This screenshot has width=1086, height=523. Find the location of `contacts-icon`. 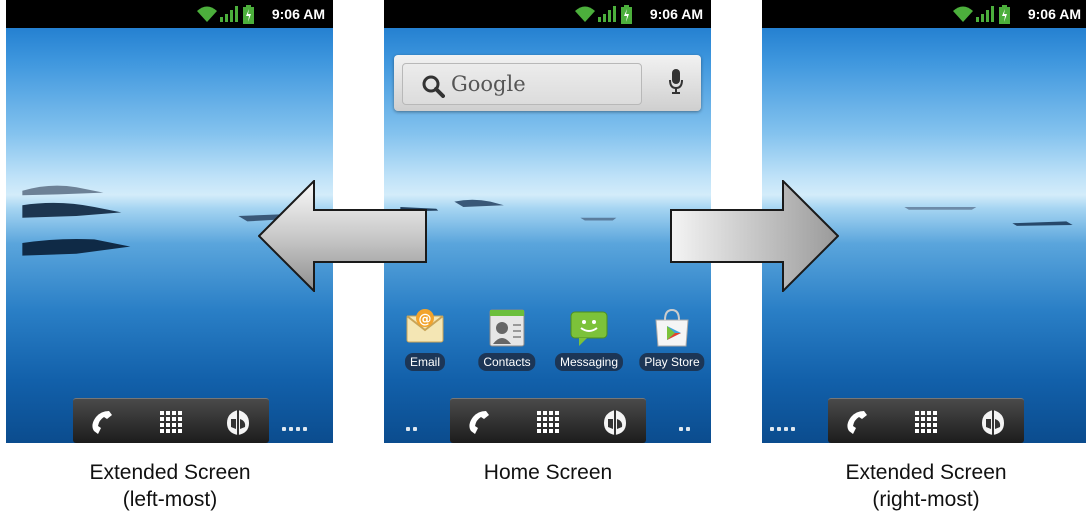

contacts-icon is located at coordinates (507, 328).